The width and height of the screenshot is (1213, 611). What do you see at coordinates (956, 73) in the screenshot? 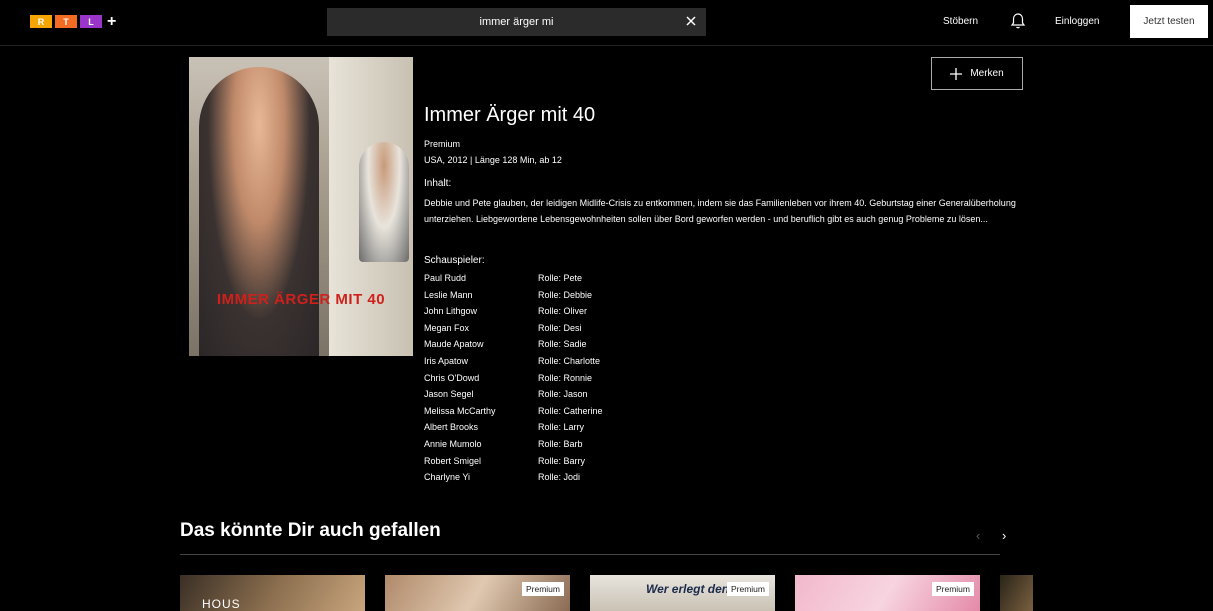
I see `plus-icon` at bounding box center [956, 73].